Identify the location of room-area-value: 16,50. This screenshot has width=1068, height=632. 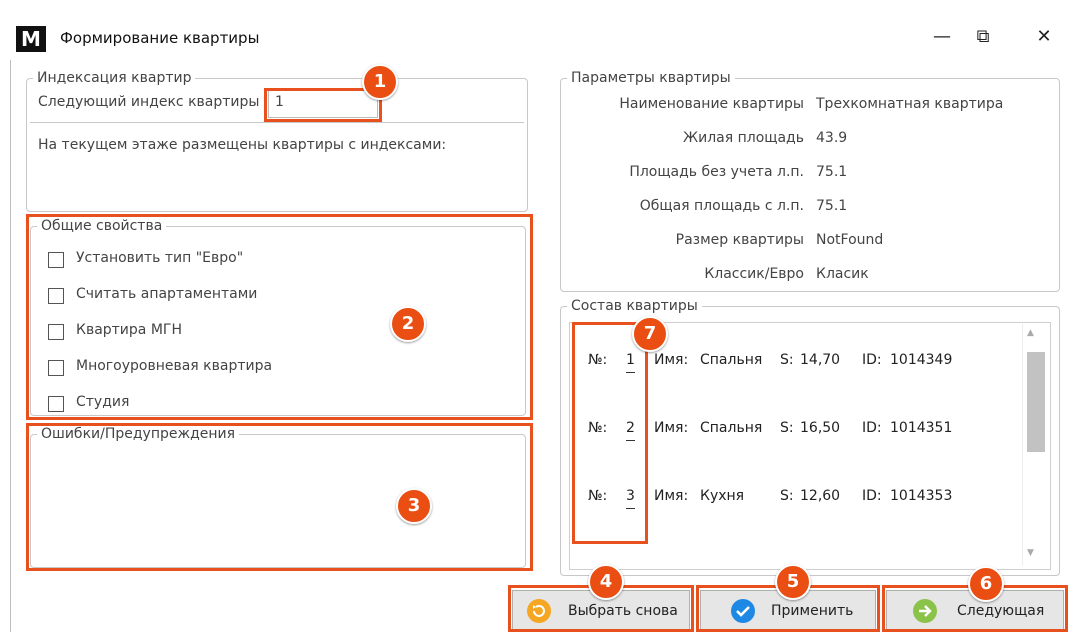
(820, 428).